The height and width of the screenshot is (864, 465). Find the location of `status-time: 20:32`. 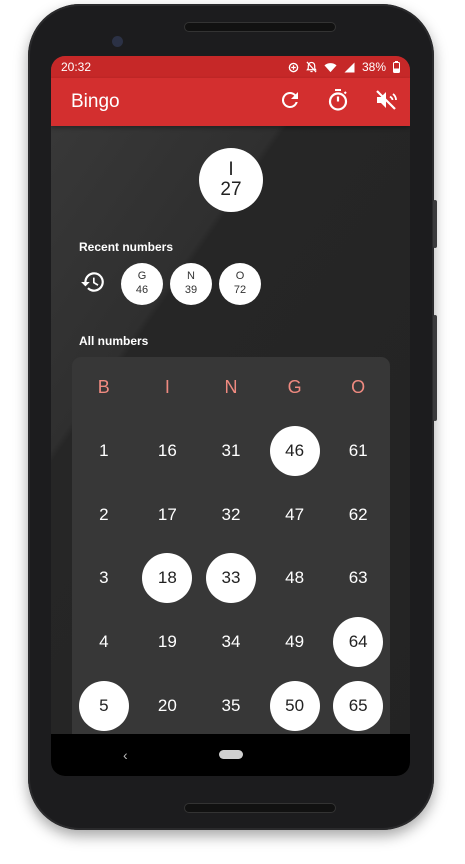

status-time: 20:32 is located at coordinates (76, 67).